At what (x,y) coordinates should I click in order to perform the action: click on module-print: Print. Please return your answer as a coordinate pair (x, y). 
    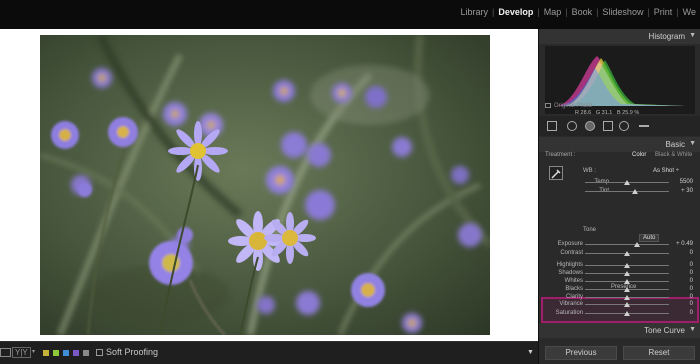
    Looking at the image, I should click on (663, 12).